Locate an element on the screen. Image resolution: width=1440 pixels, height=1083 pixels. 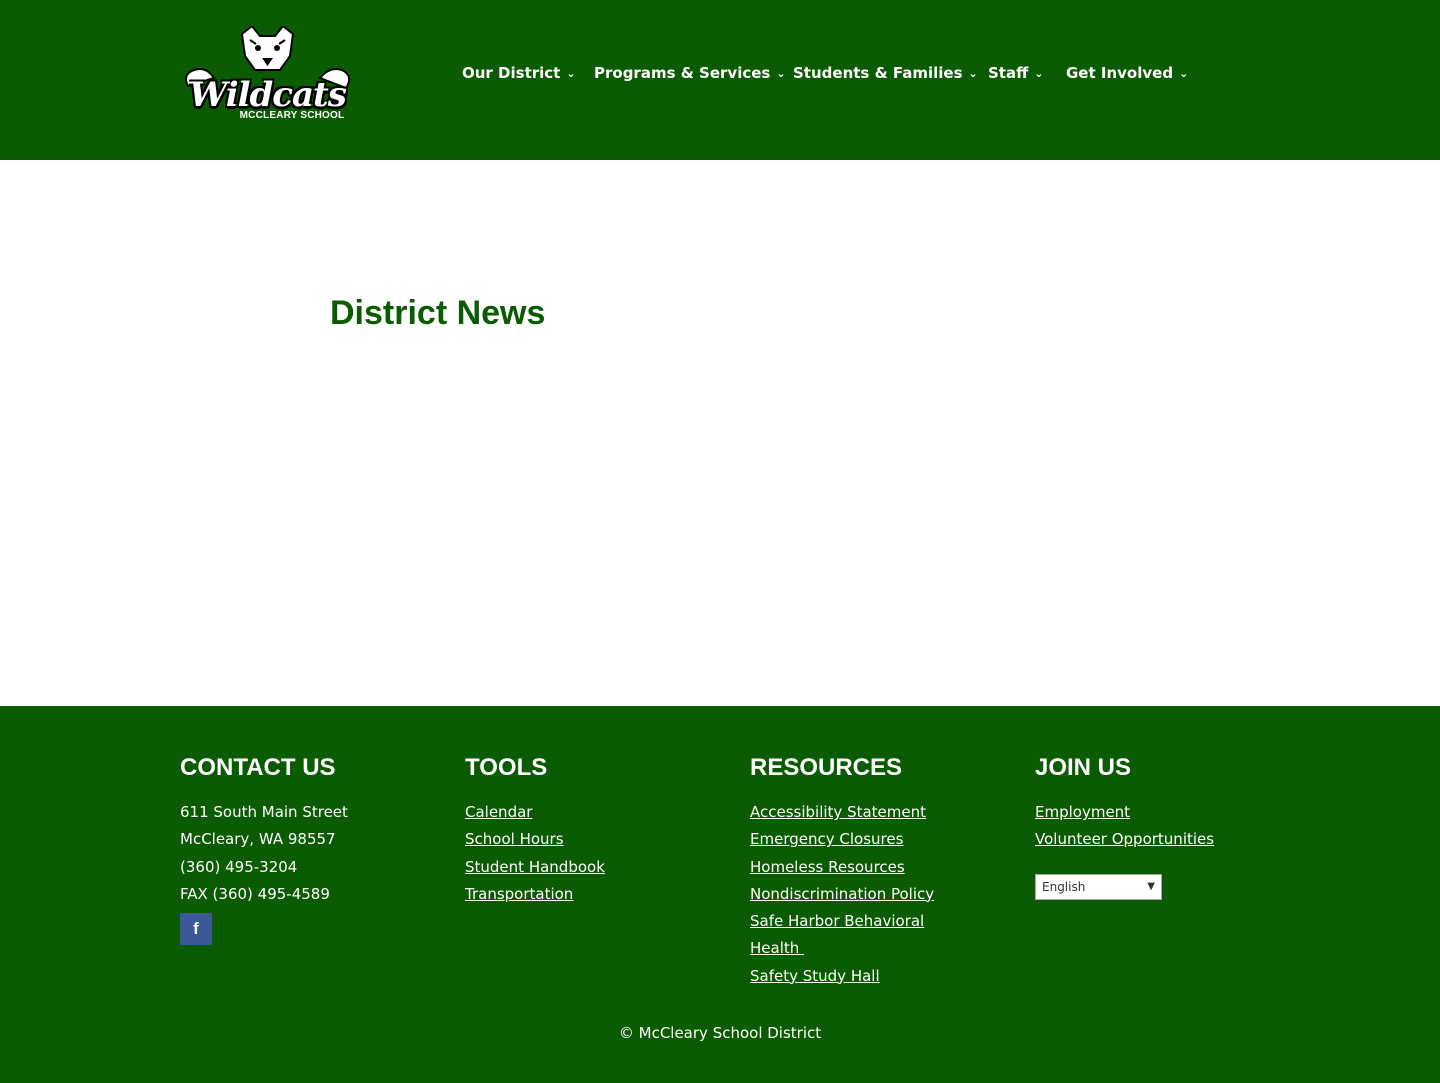
wildcats-logo: Wildcats MCCLEARY SCHOOL is located at coordinates (267, 76).